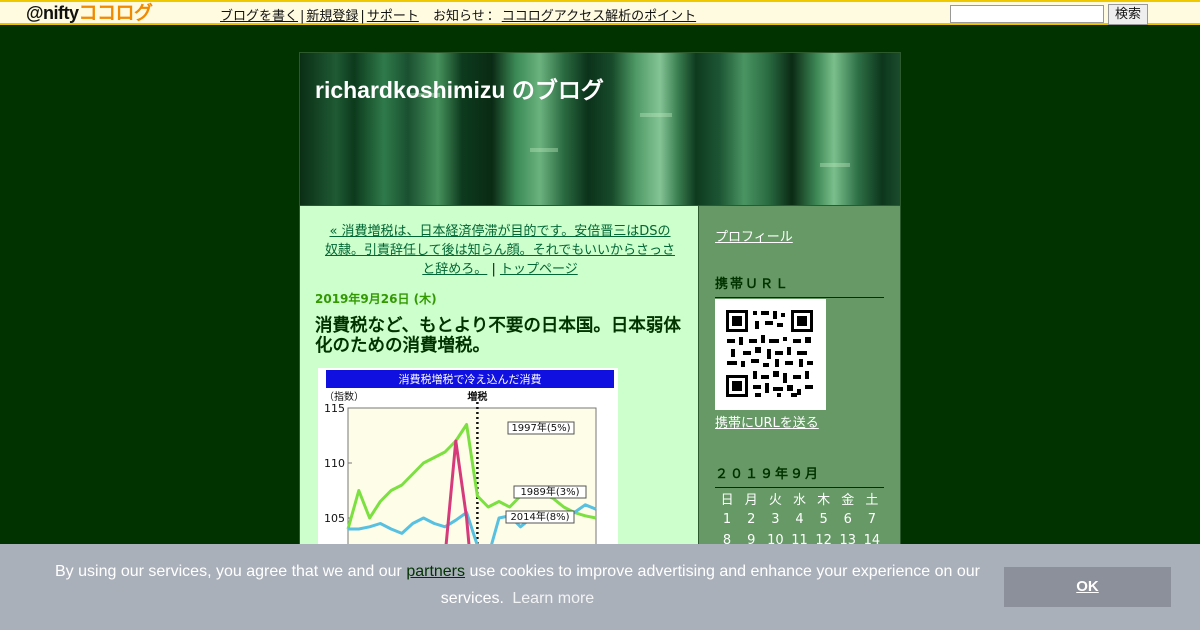 The height and width of the screenshot is (630, 1200). Describe the element at coordinates (848, 519) in the screenshot. I see `calendar-day: 6` at that location.